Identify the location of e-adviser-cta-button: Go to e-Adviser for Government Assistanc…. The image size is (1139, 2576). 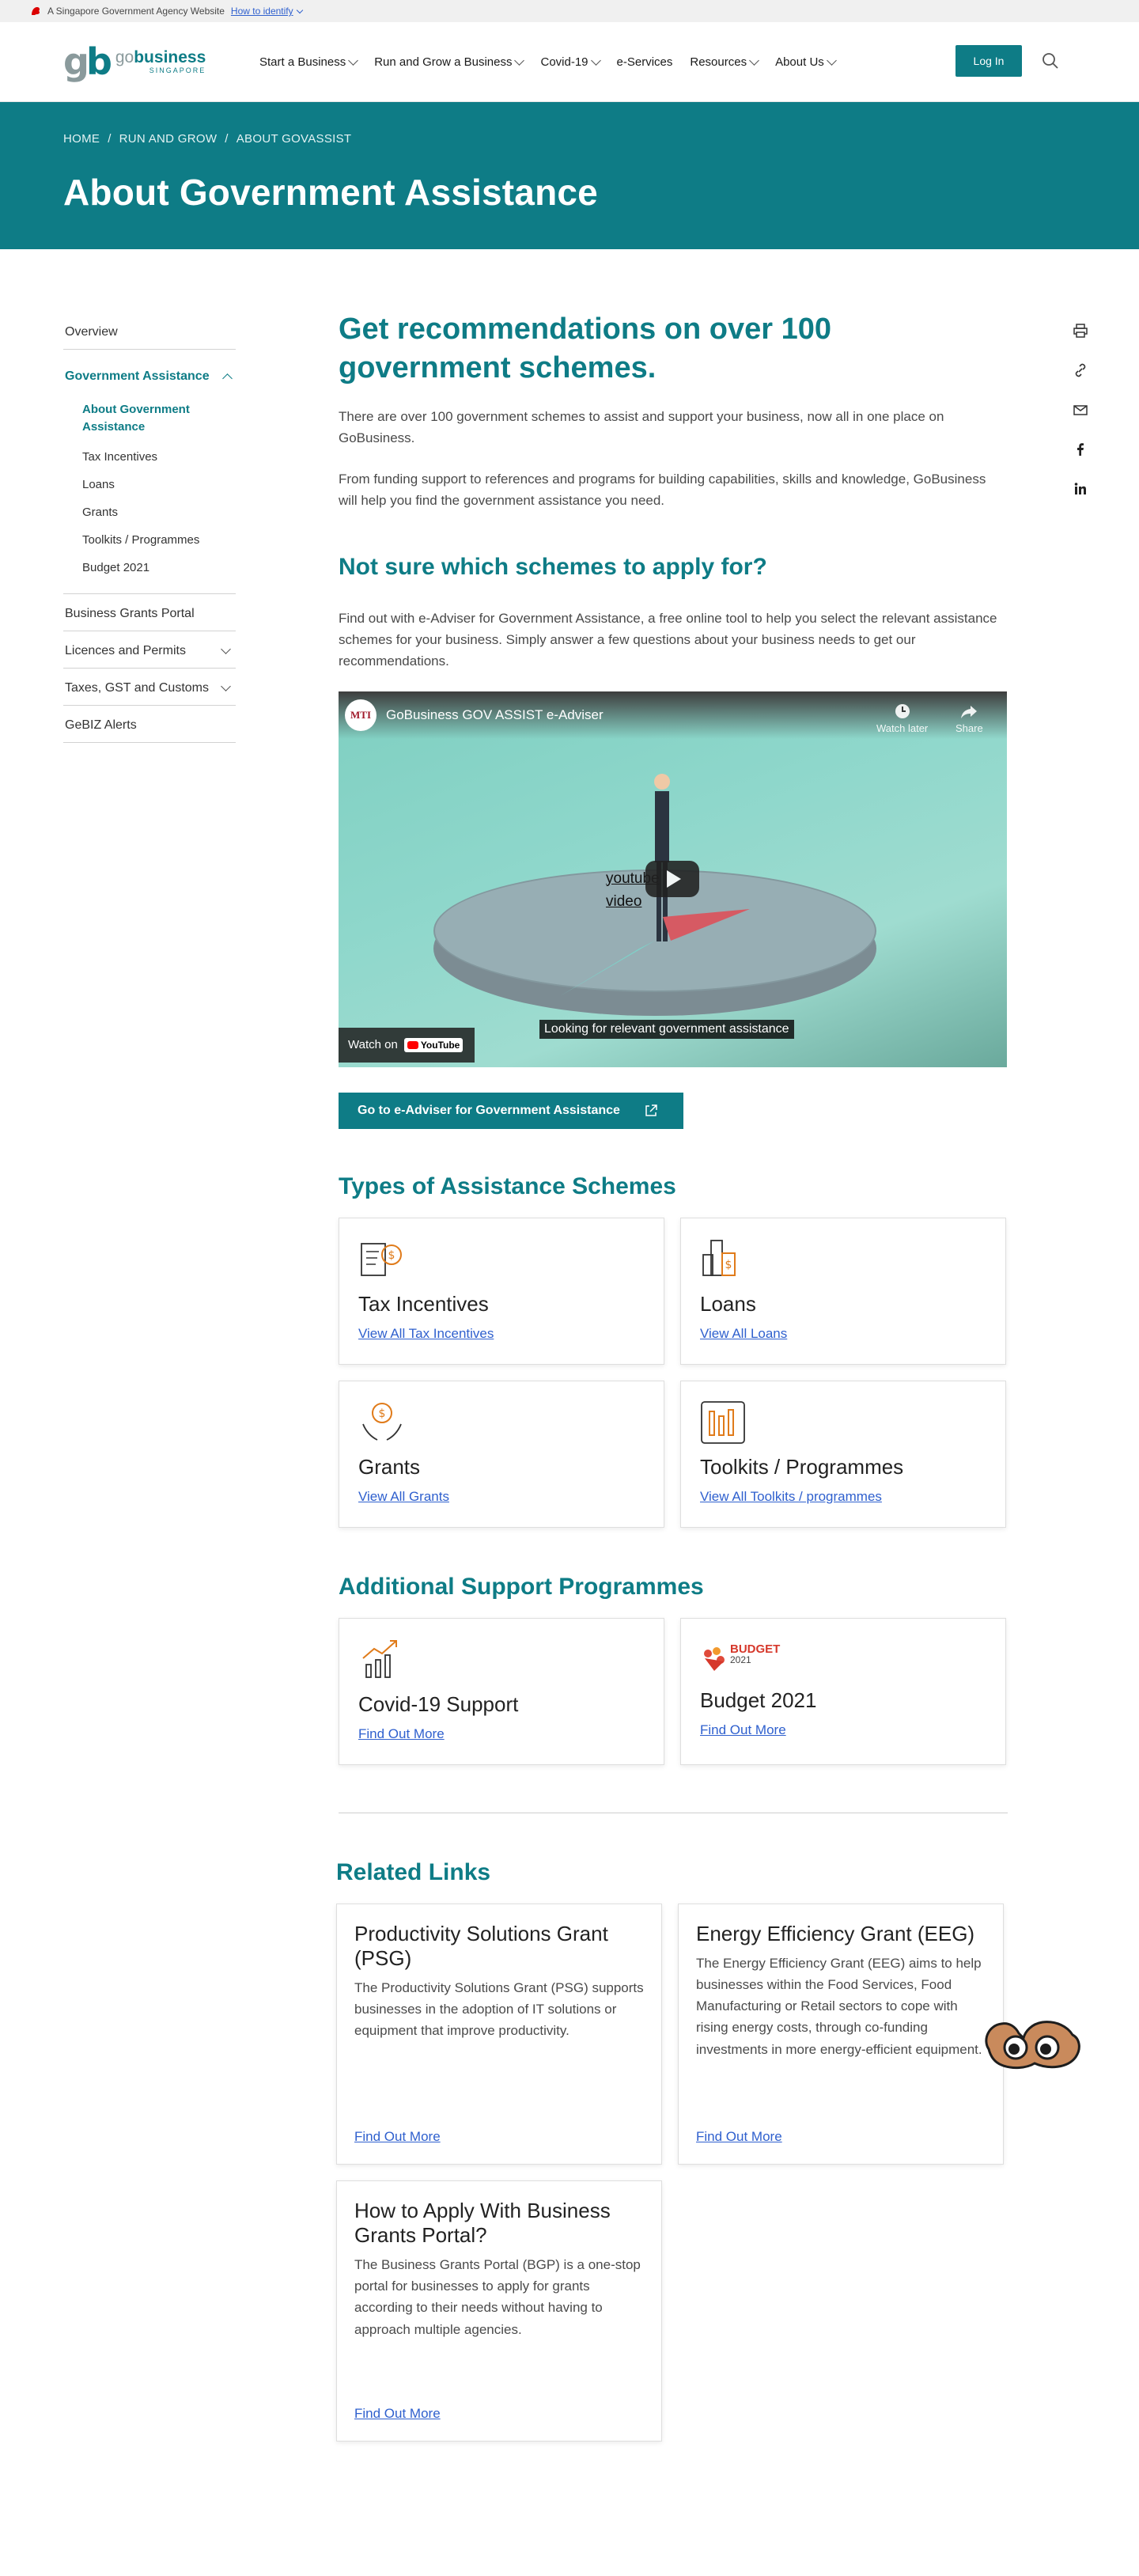
(511, 1110).